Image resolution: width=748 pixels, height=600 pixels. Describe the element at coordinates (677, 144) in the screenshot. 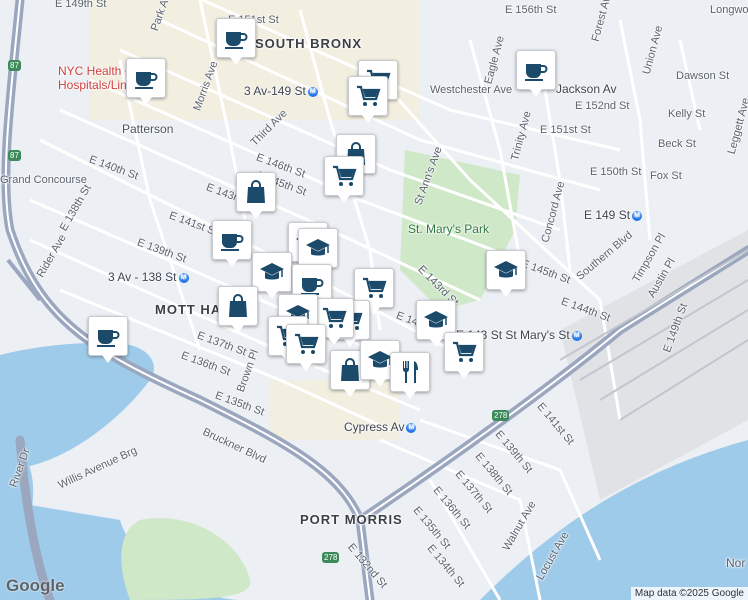

I see `street-label: Beck St` at that location.